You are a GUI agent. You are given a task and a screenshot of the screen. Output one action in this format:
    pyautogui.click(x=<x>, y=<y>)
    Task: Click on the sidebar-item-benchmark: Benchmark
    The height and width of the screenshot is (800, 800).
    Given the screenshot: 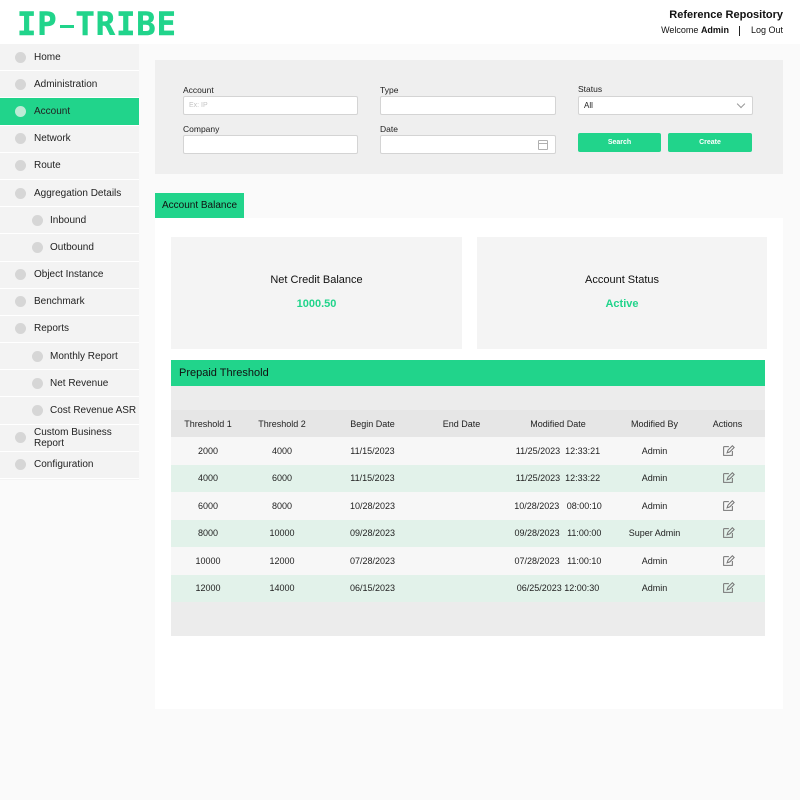 What is the action you would take?
    pyautogui.click(x=69, y=302)
    